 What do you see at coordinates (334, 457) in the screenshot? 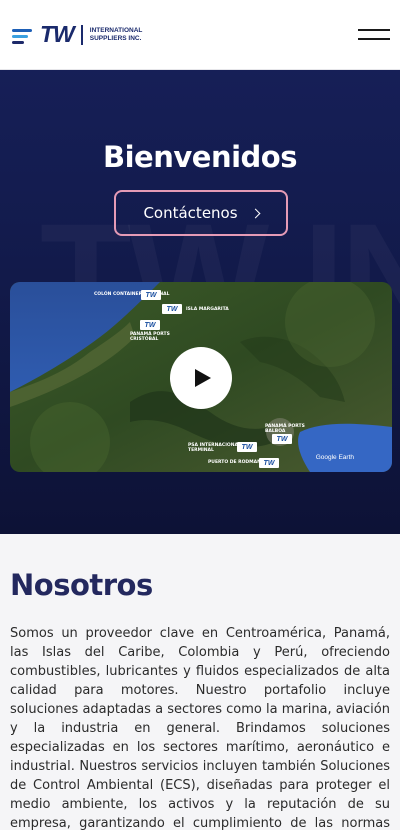
I see `google-earth-attribution: Google Earth` at bounding box center [334, 457].